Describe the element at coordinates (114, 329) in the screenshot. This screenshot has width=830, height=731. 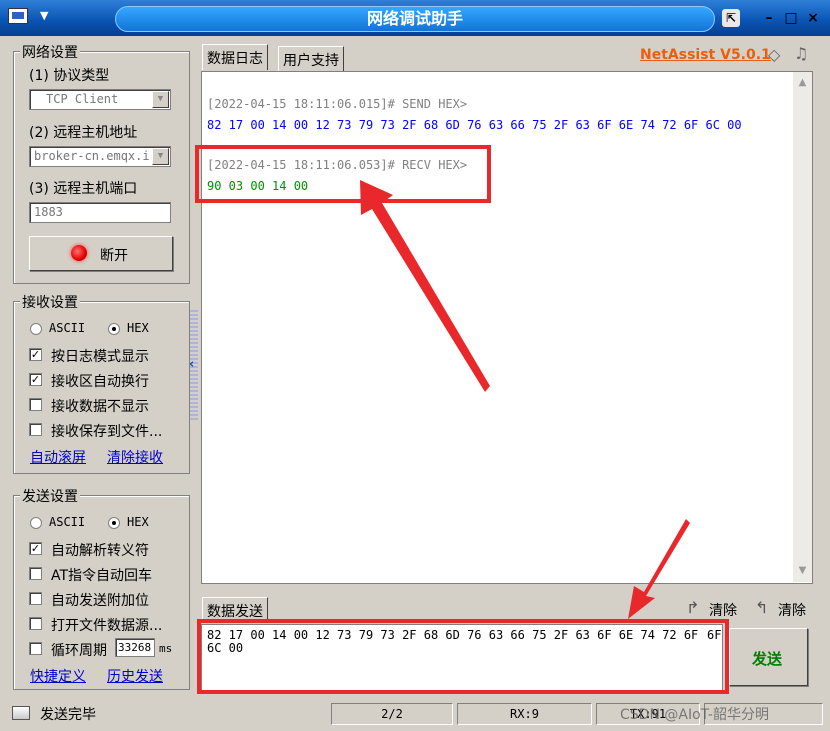
I see `recv-hex-radio` at that location.